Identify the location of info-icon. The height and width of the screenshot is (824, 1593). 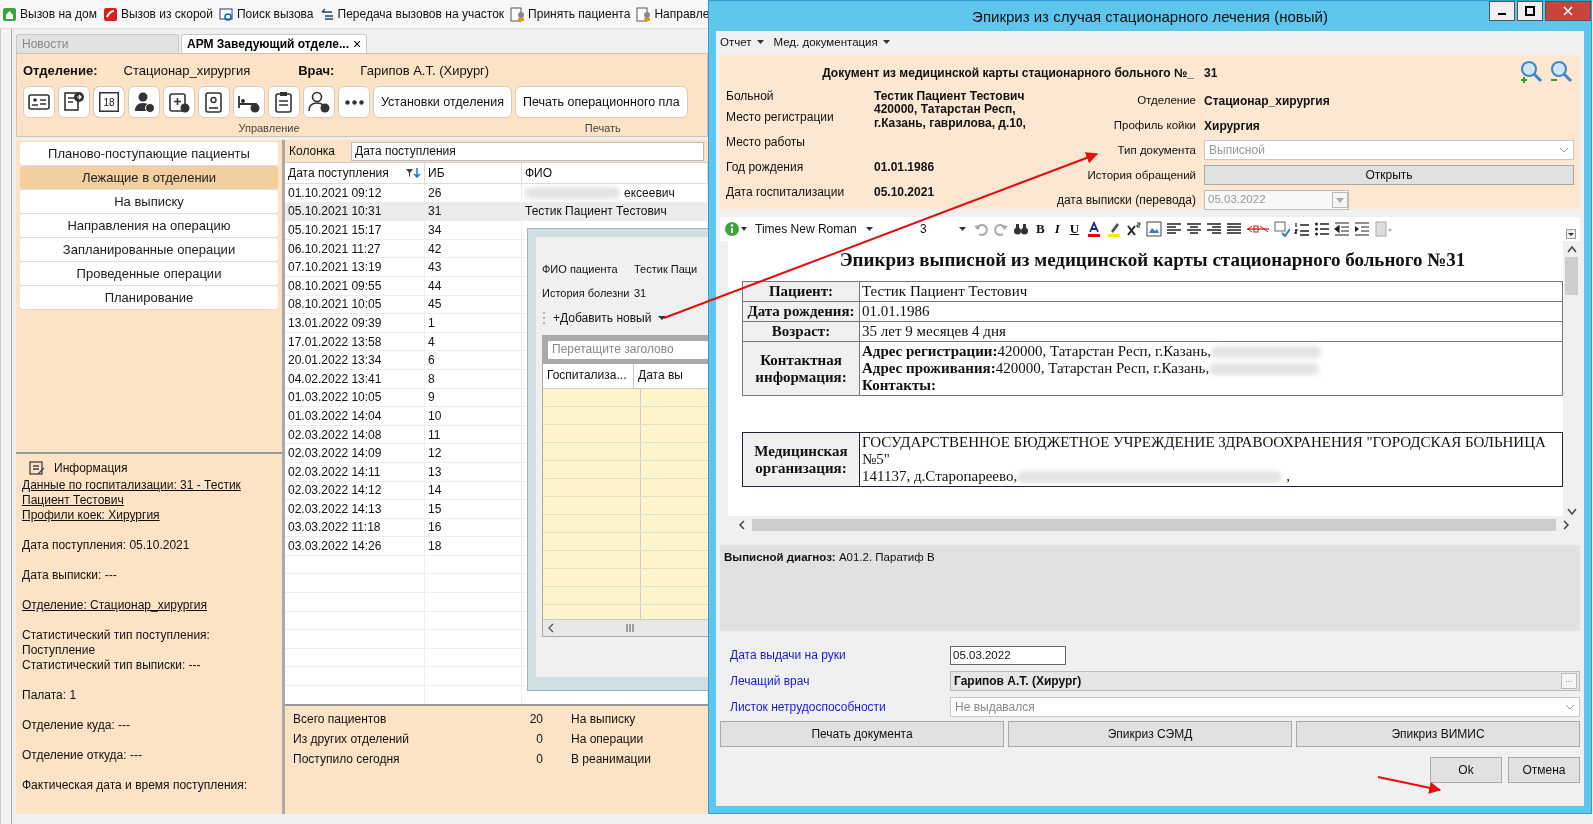
(736, 229).